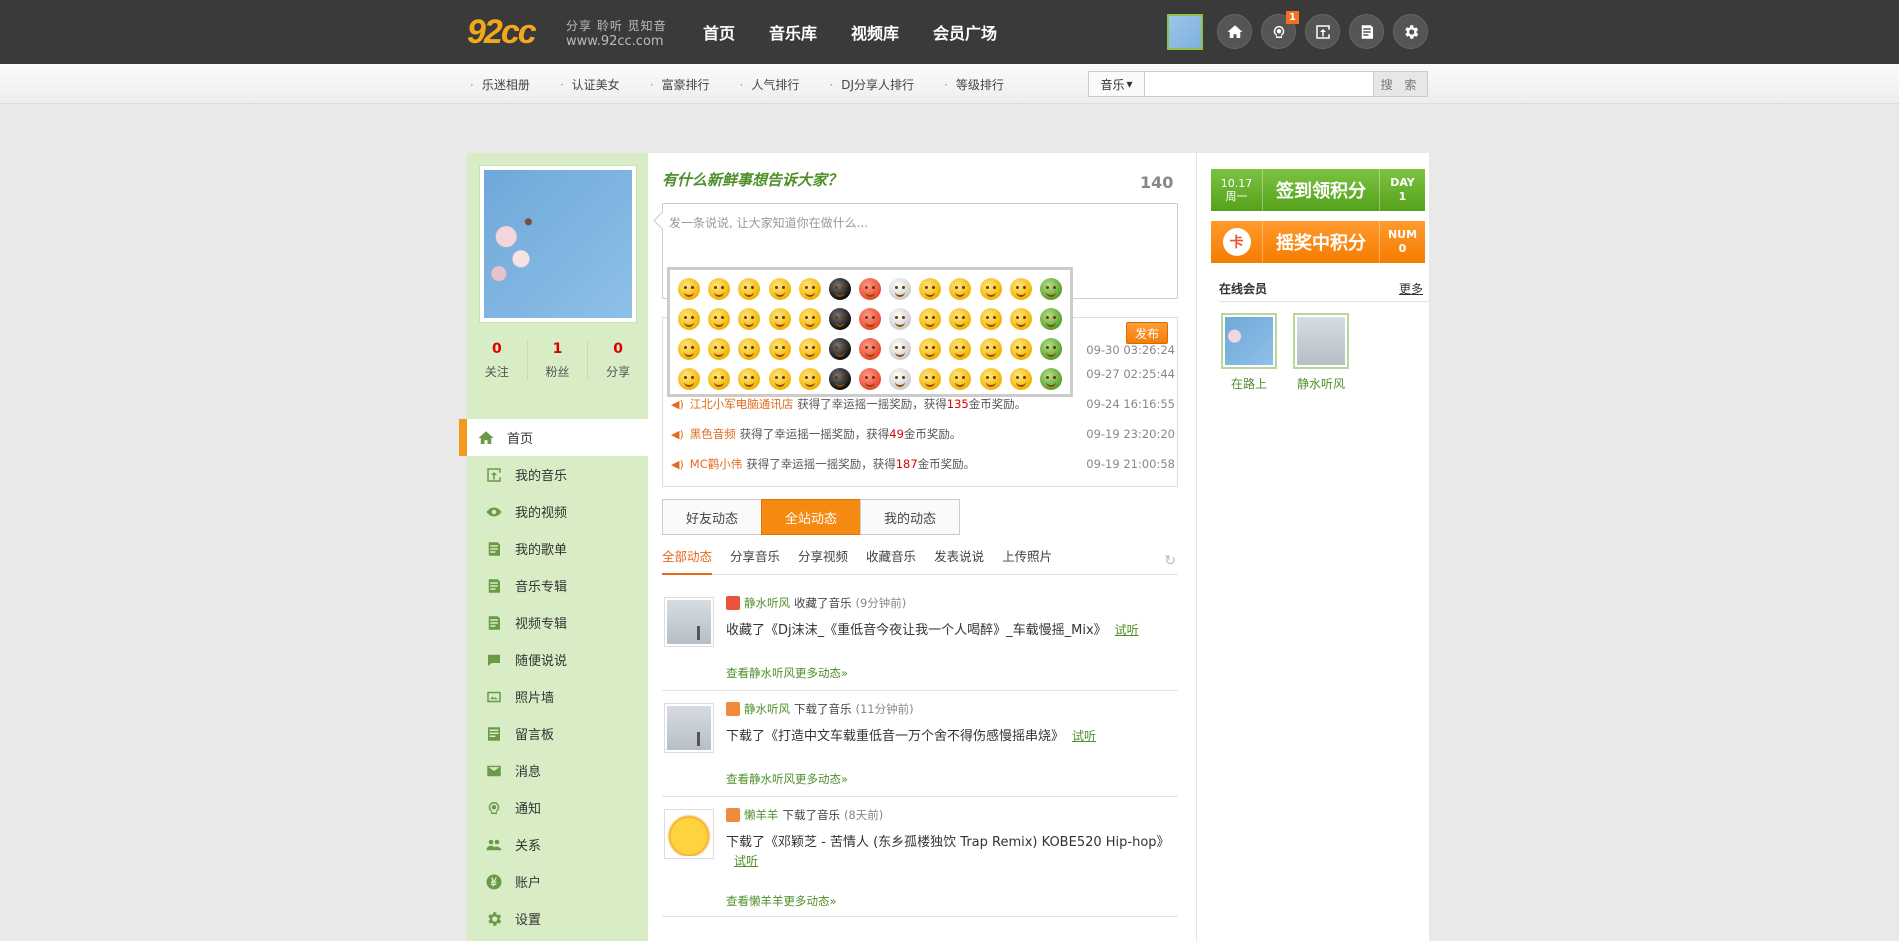 This screenshot has width=1899, height=941. Describe the element at coordinates (1280, 30) in the screenshot. I see `broadcast-icon: 1` at that location.